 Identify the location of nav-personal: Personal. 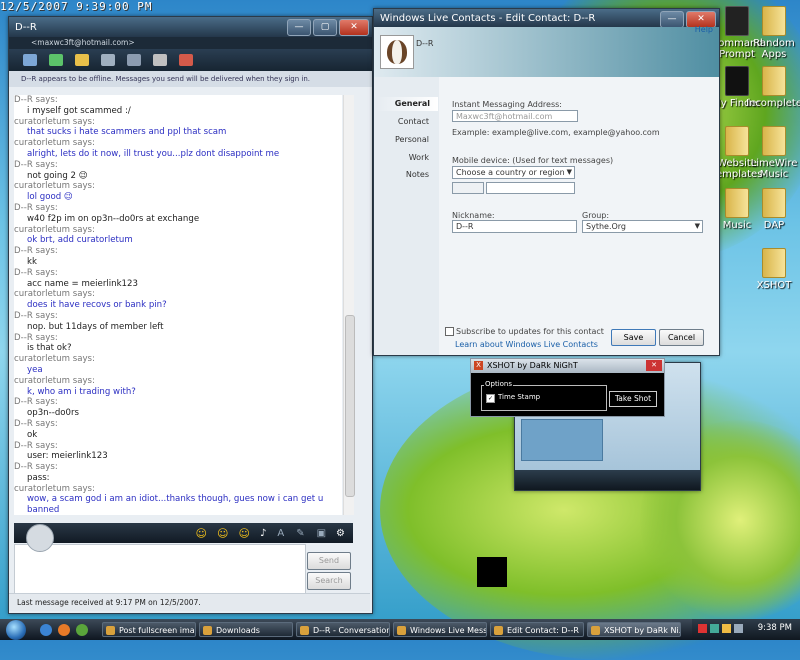
(402, 139).